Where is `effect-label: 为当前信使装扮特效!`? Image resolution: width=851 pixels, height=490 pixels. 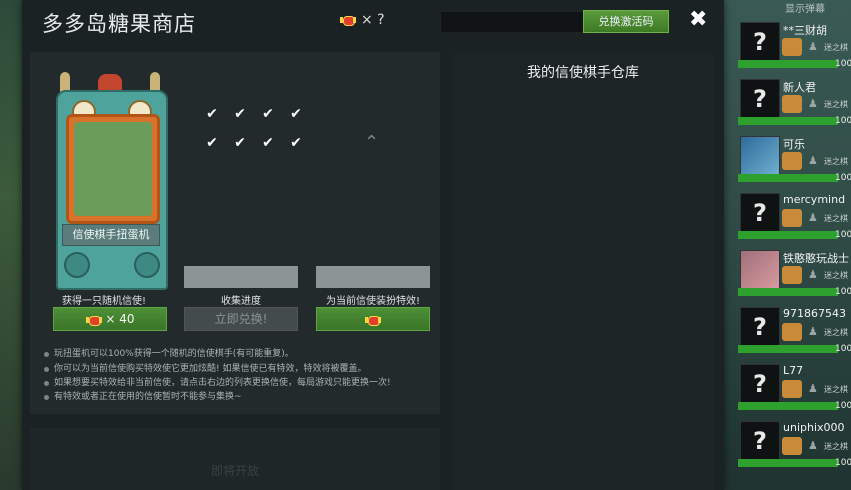 effect-label: 为当前信使装扮特效! is located at coordinates (372, 301).